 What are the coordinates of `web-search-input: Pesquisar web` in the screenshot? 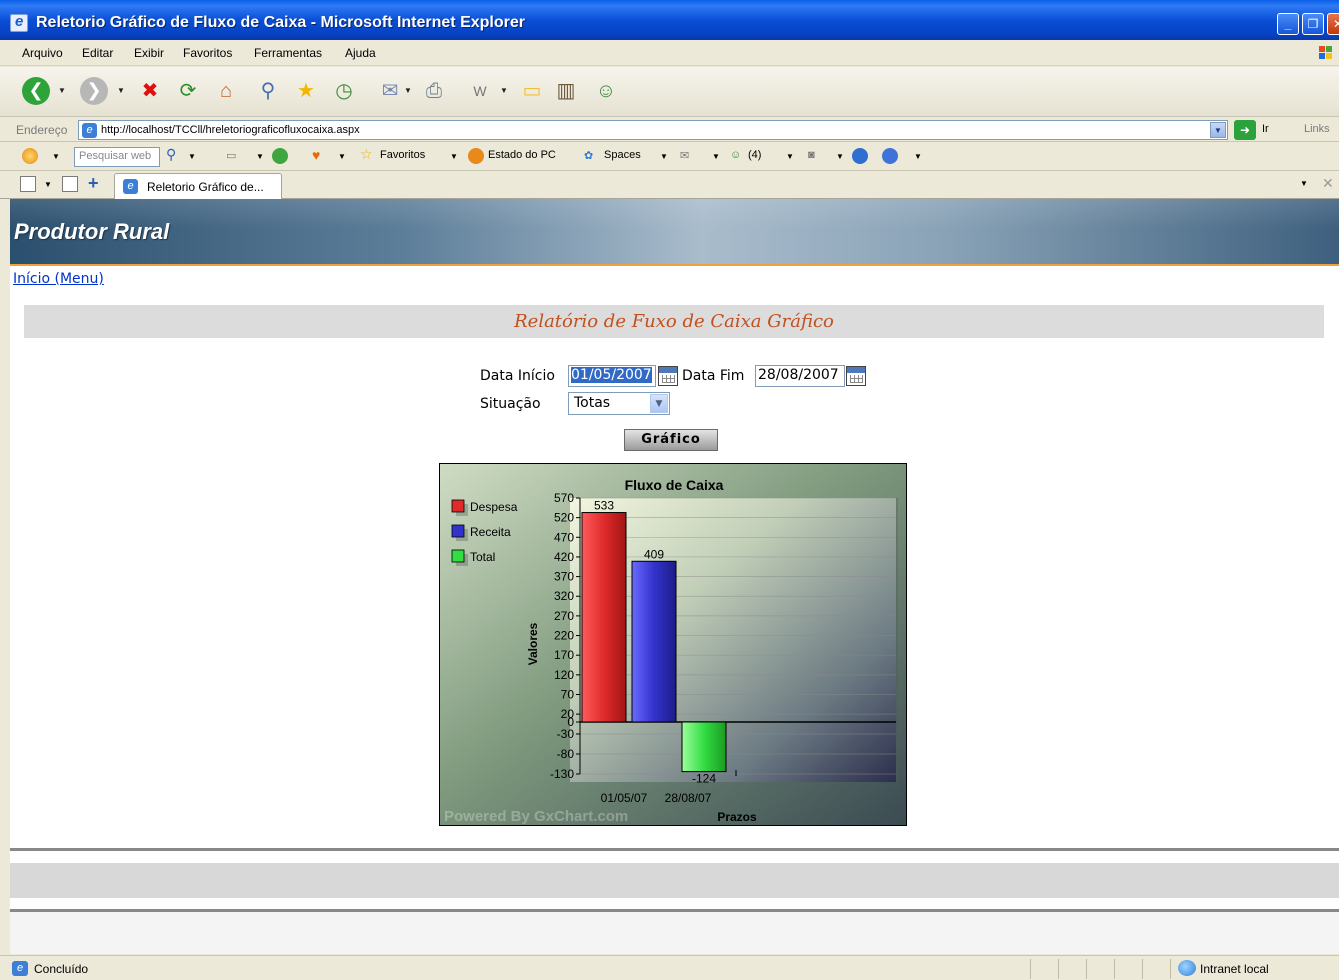 It's located at (117, 157).